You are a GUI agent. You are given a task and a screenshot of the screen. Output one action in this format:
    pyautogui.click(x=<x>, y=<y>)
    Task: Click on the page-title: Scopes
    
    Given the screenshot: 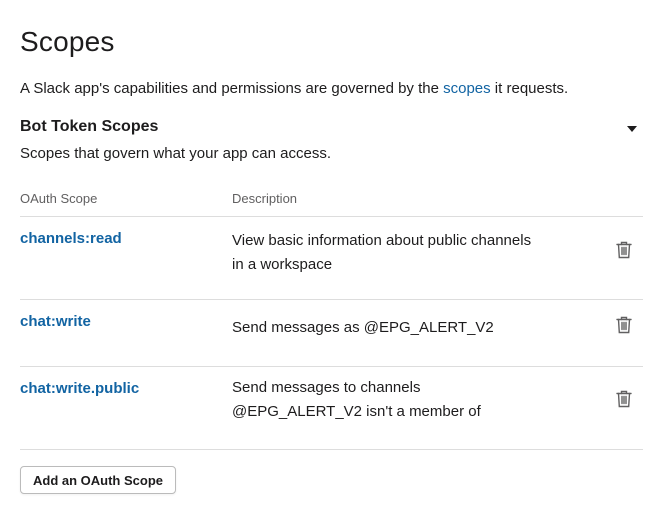 What is the action you would take?
    pyautogui.click(x=67, y=41)
    